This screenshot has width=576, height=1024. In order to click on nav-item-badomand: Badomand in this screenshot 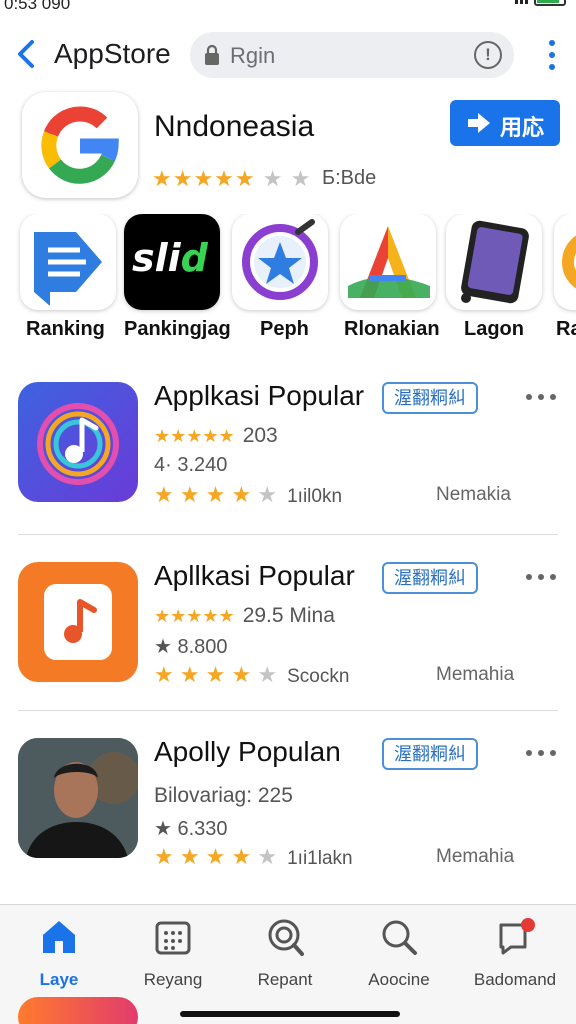, I will do `click(515, 957)`.